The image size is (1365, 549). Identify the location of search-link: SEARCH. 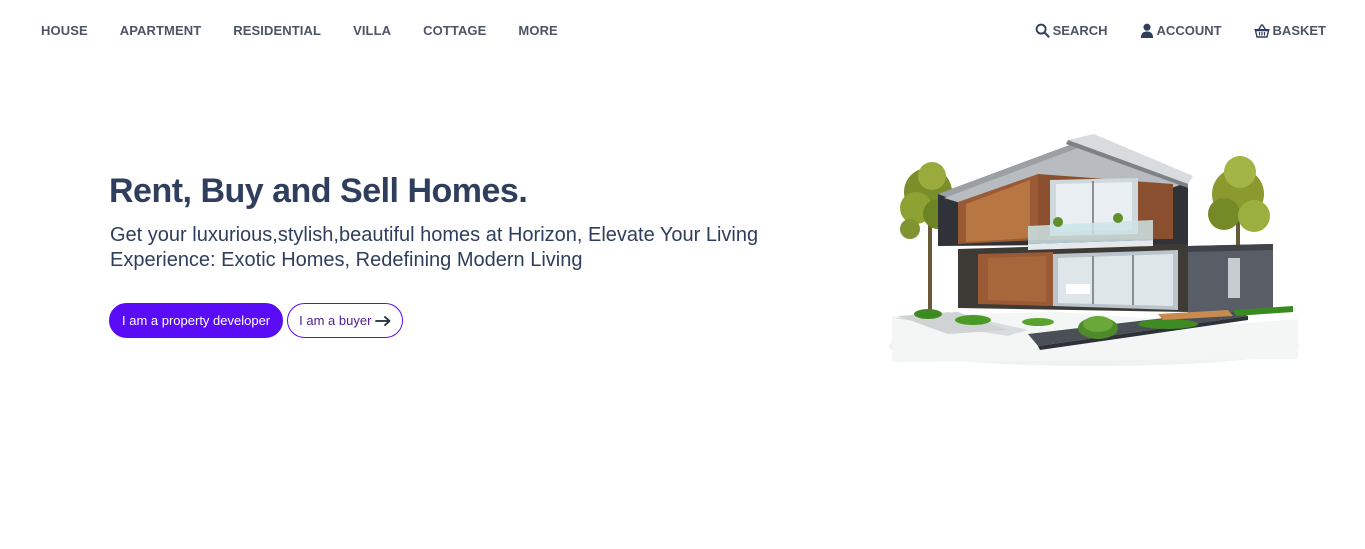
(1071, 30).